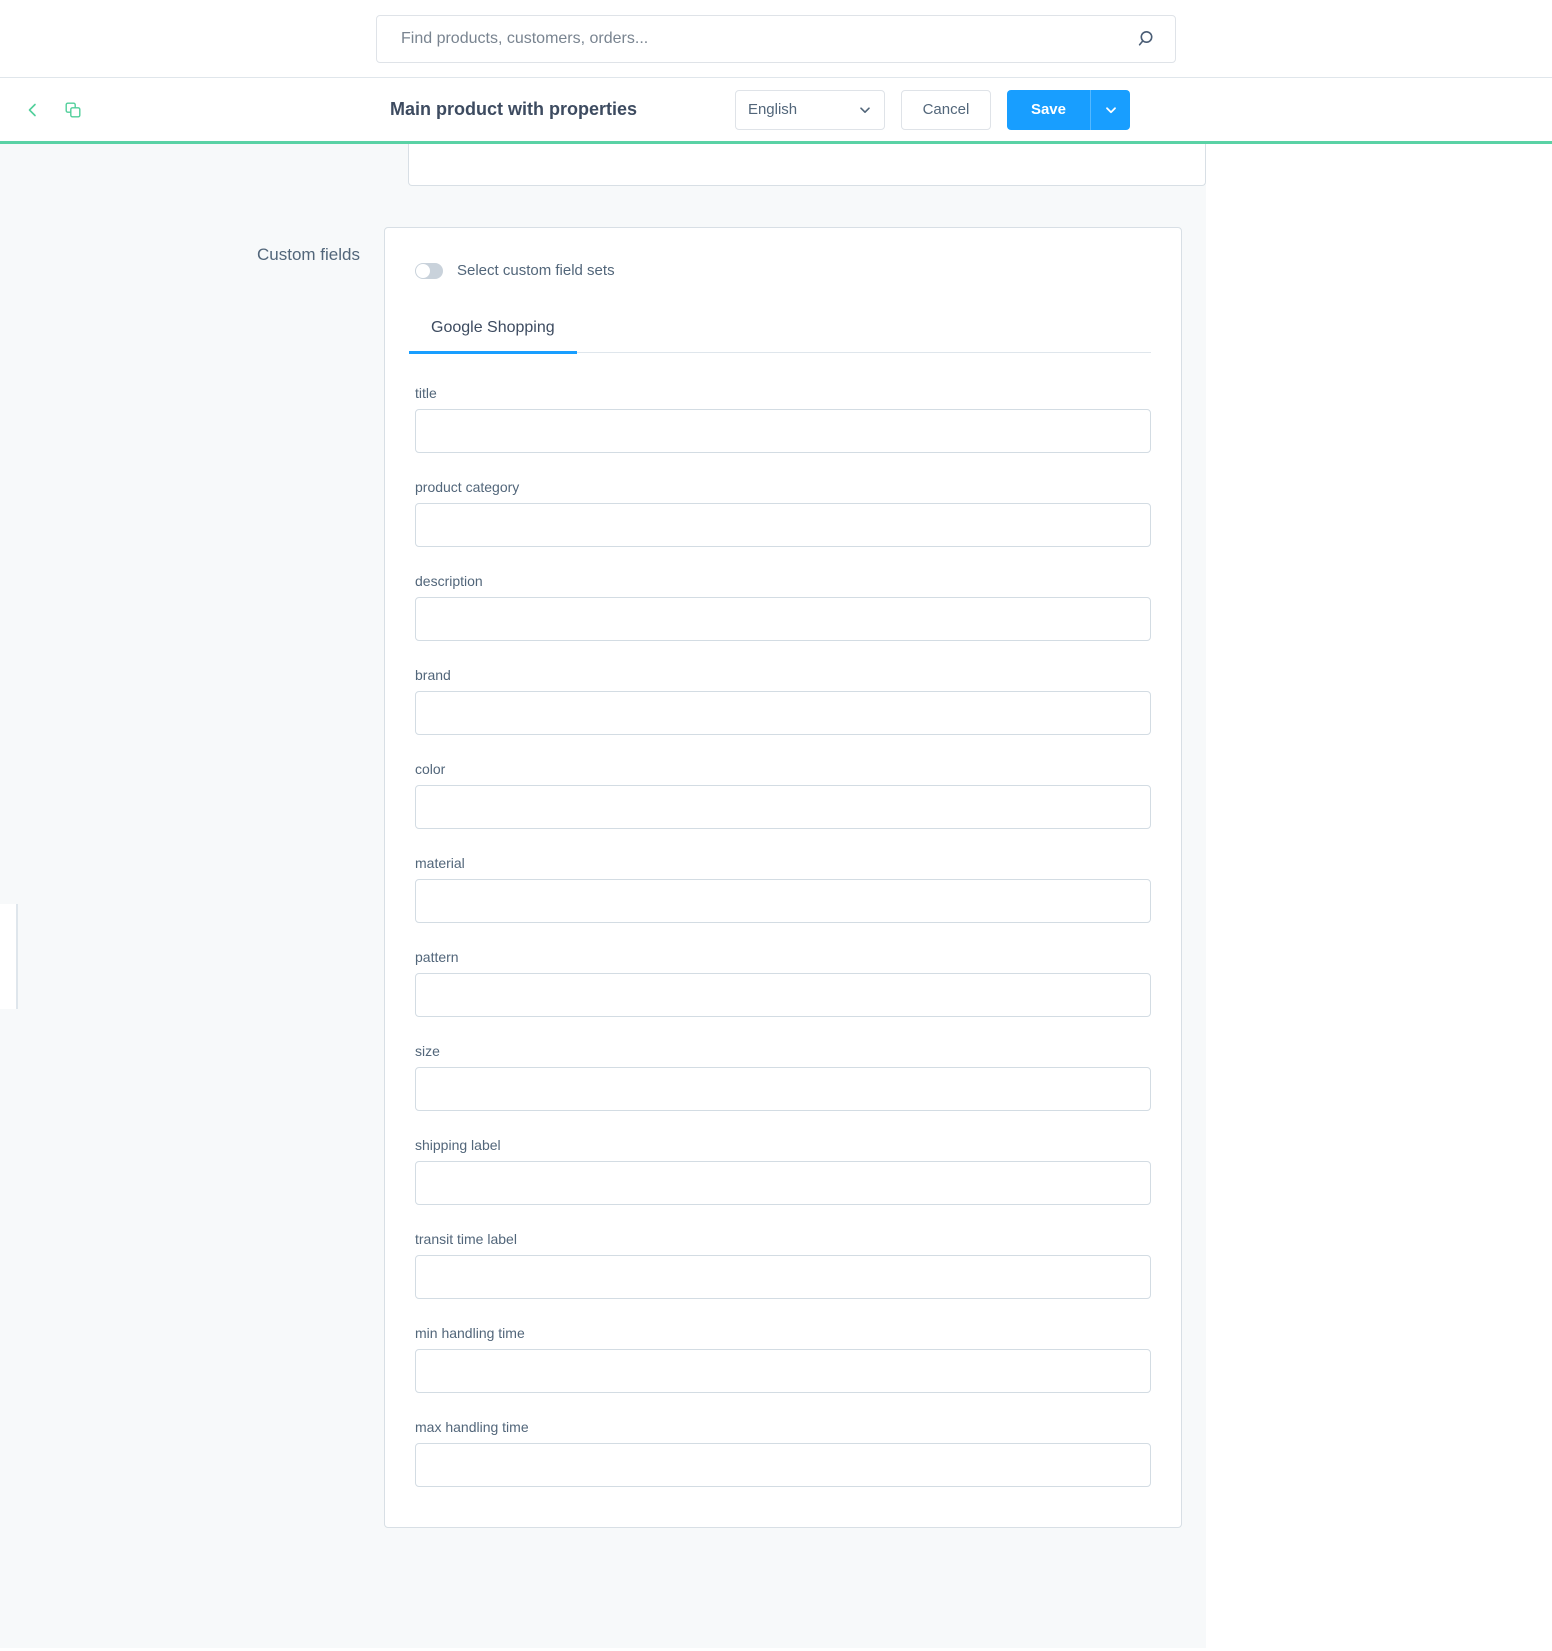 This screenshot has width=1552, height=1651. I want to click on field-input-max-handling-time, so click(783, 1465).